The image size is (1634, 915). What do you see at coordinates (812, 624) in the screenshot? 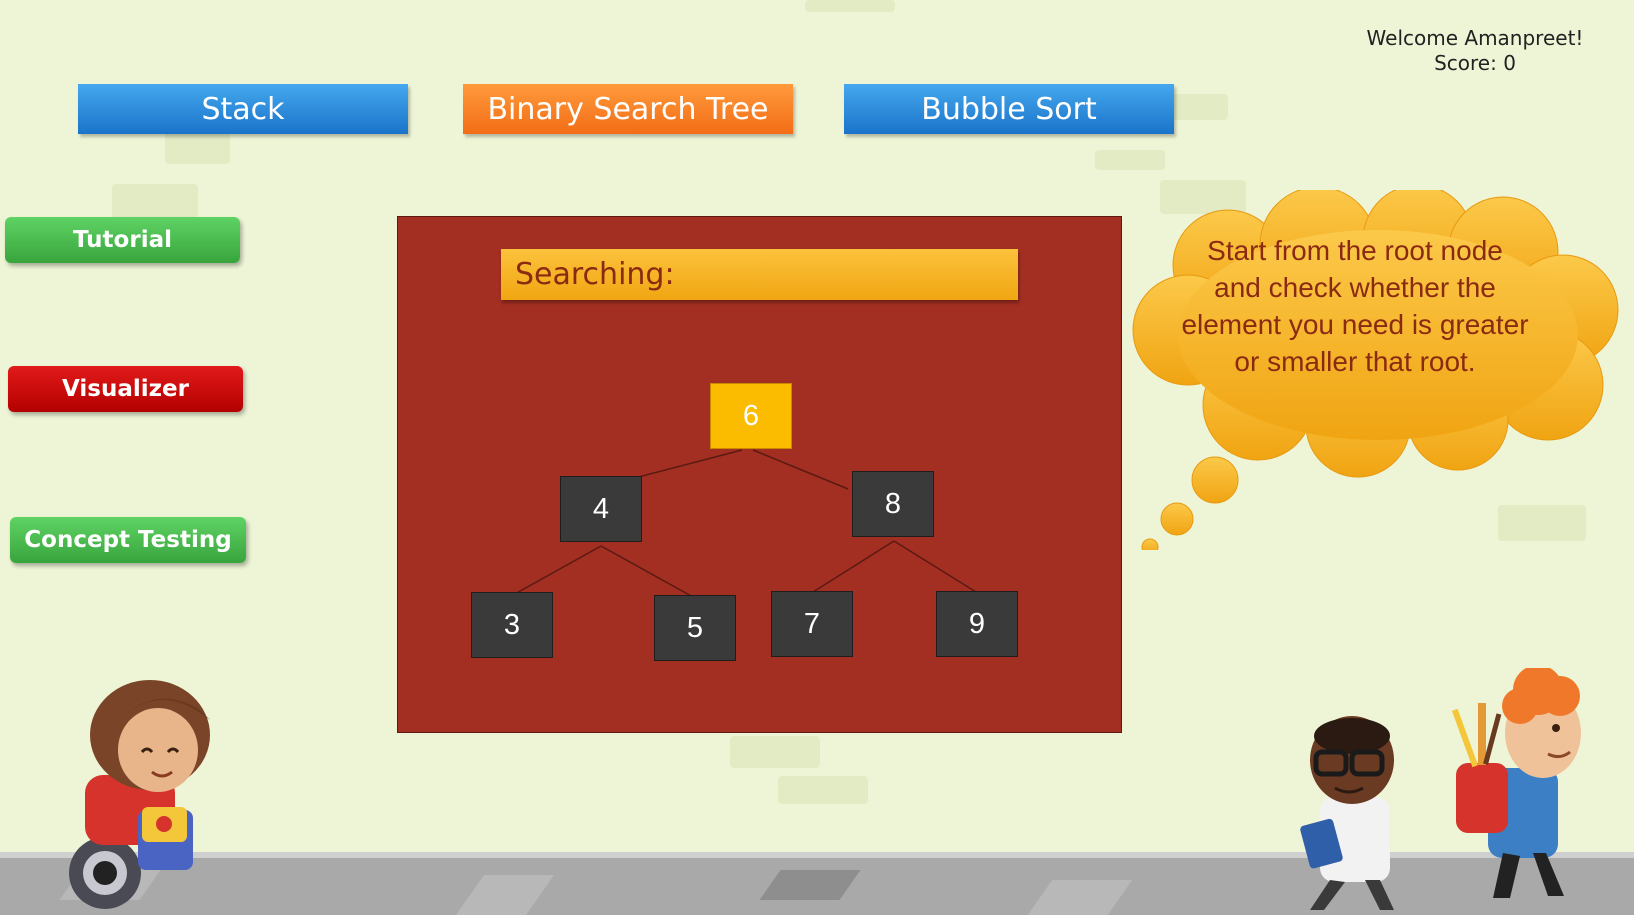
I see `tree-node-right-left: 7` at bounding box center [812, 624].